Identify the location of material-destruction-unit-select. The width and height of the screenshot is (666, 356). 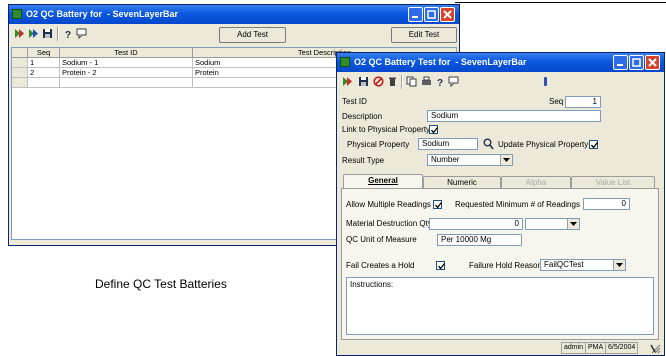
(552, 224).